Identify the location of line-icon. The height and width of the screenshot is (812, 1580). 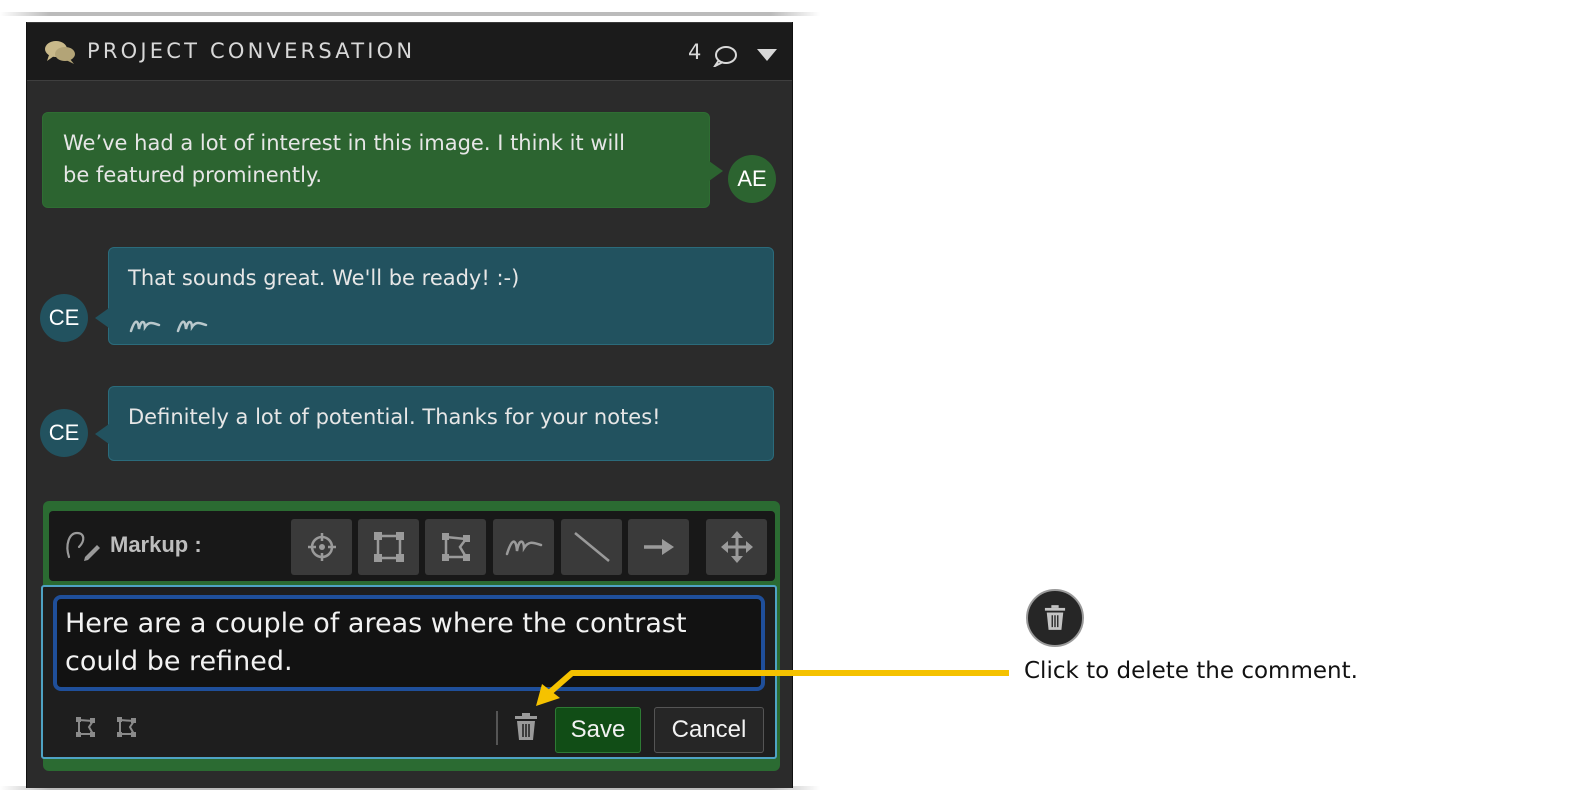
(591, 547).